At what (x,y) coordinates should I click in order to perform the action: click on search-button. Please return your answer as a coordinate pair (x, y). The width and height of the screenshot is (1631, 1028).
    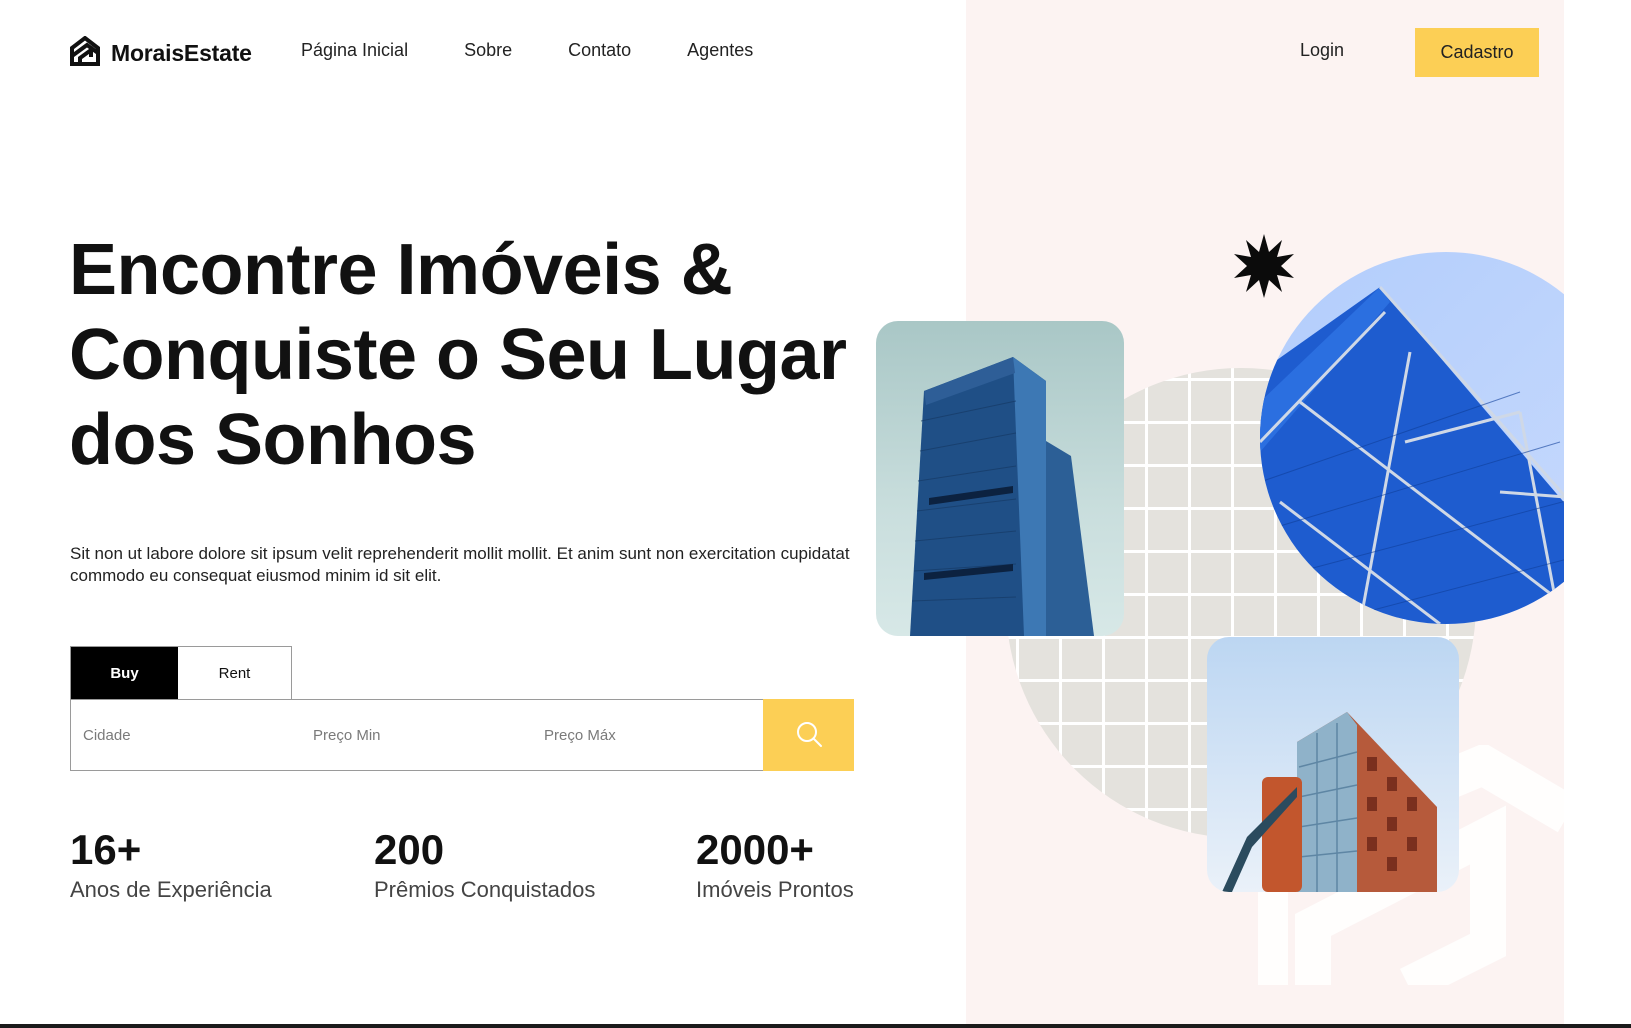
    Looking at the image, I should click on (808, 735).